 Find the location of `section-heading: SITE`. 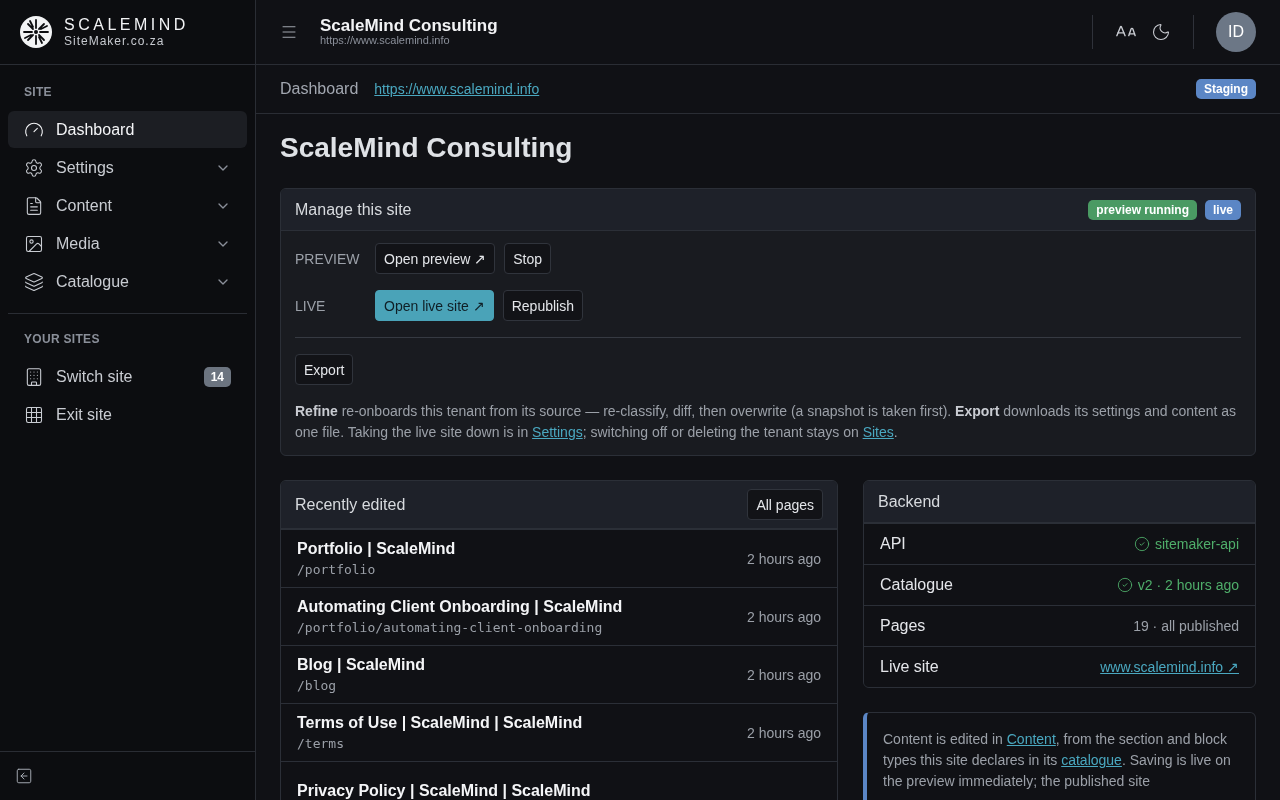

section-heading: SITE is located at coordinates (38, 92).